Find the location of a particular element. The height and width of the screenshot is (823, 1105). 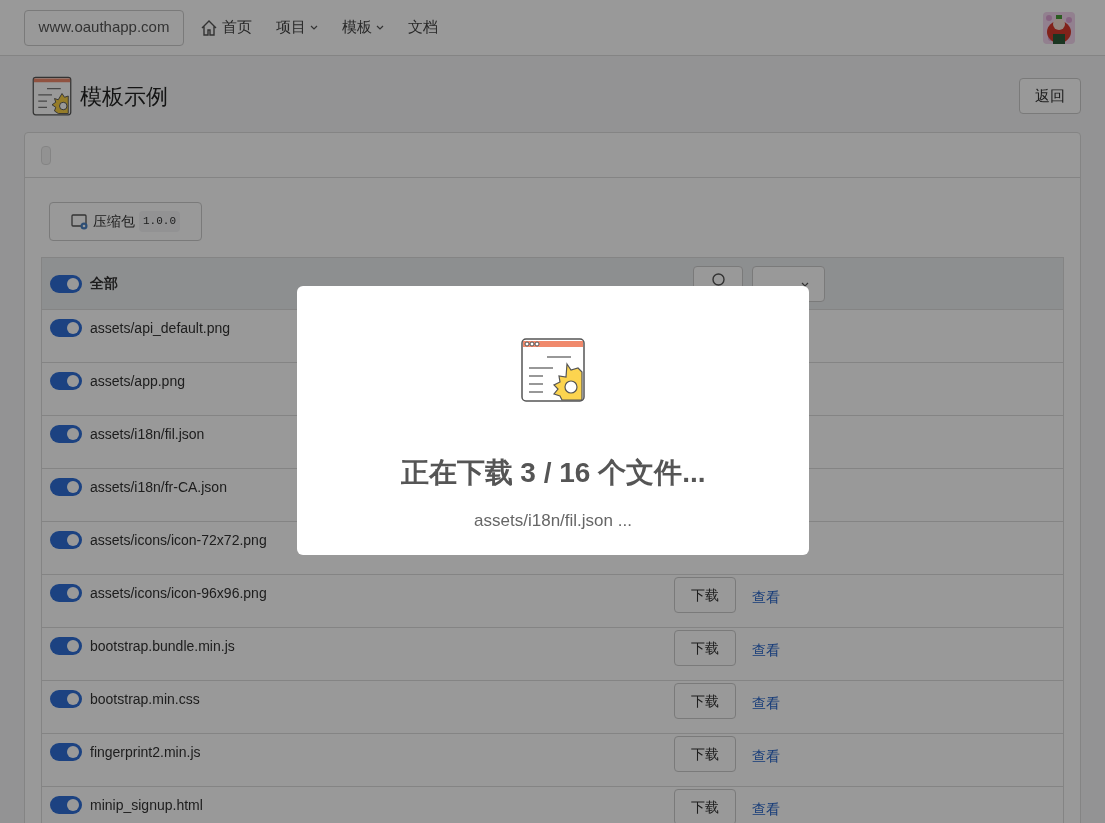

version-tag: 1.0.0 is located at coordinates (159, 221).